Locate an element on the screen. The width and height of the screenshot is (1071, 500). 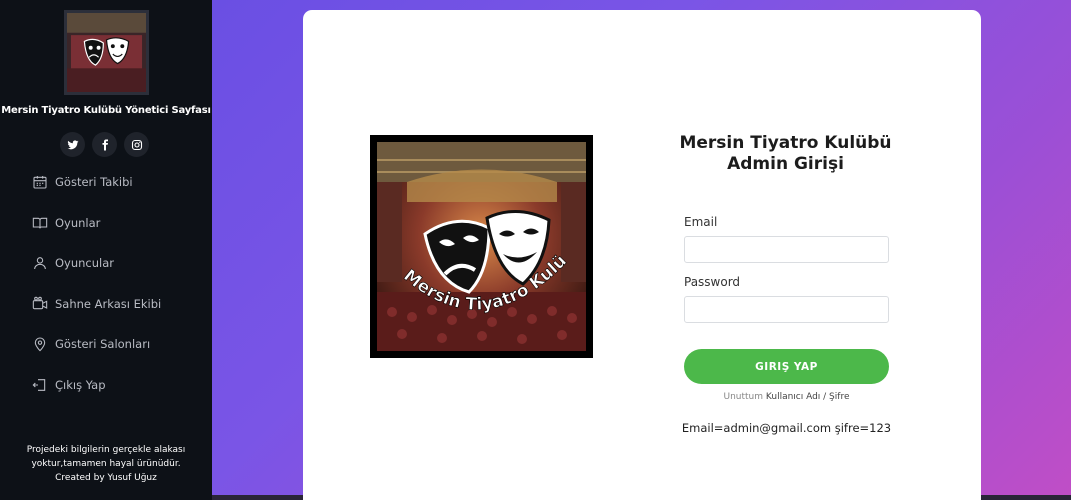
forgot-credentials: Unuttum Kullanıcı Adı / Şifre is located at coordinates (786, 397).